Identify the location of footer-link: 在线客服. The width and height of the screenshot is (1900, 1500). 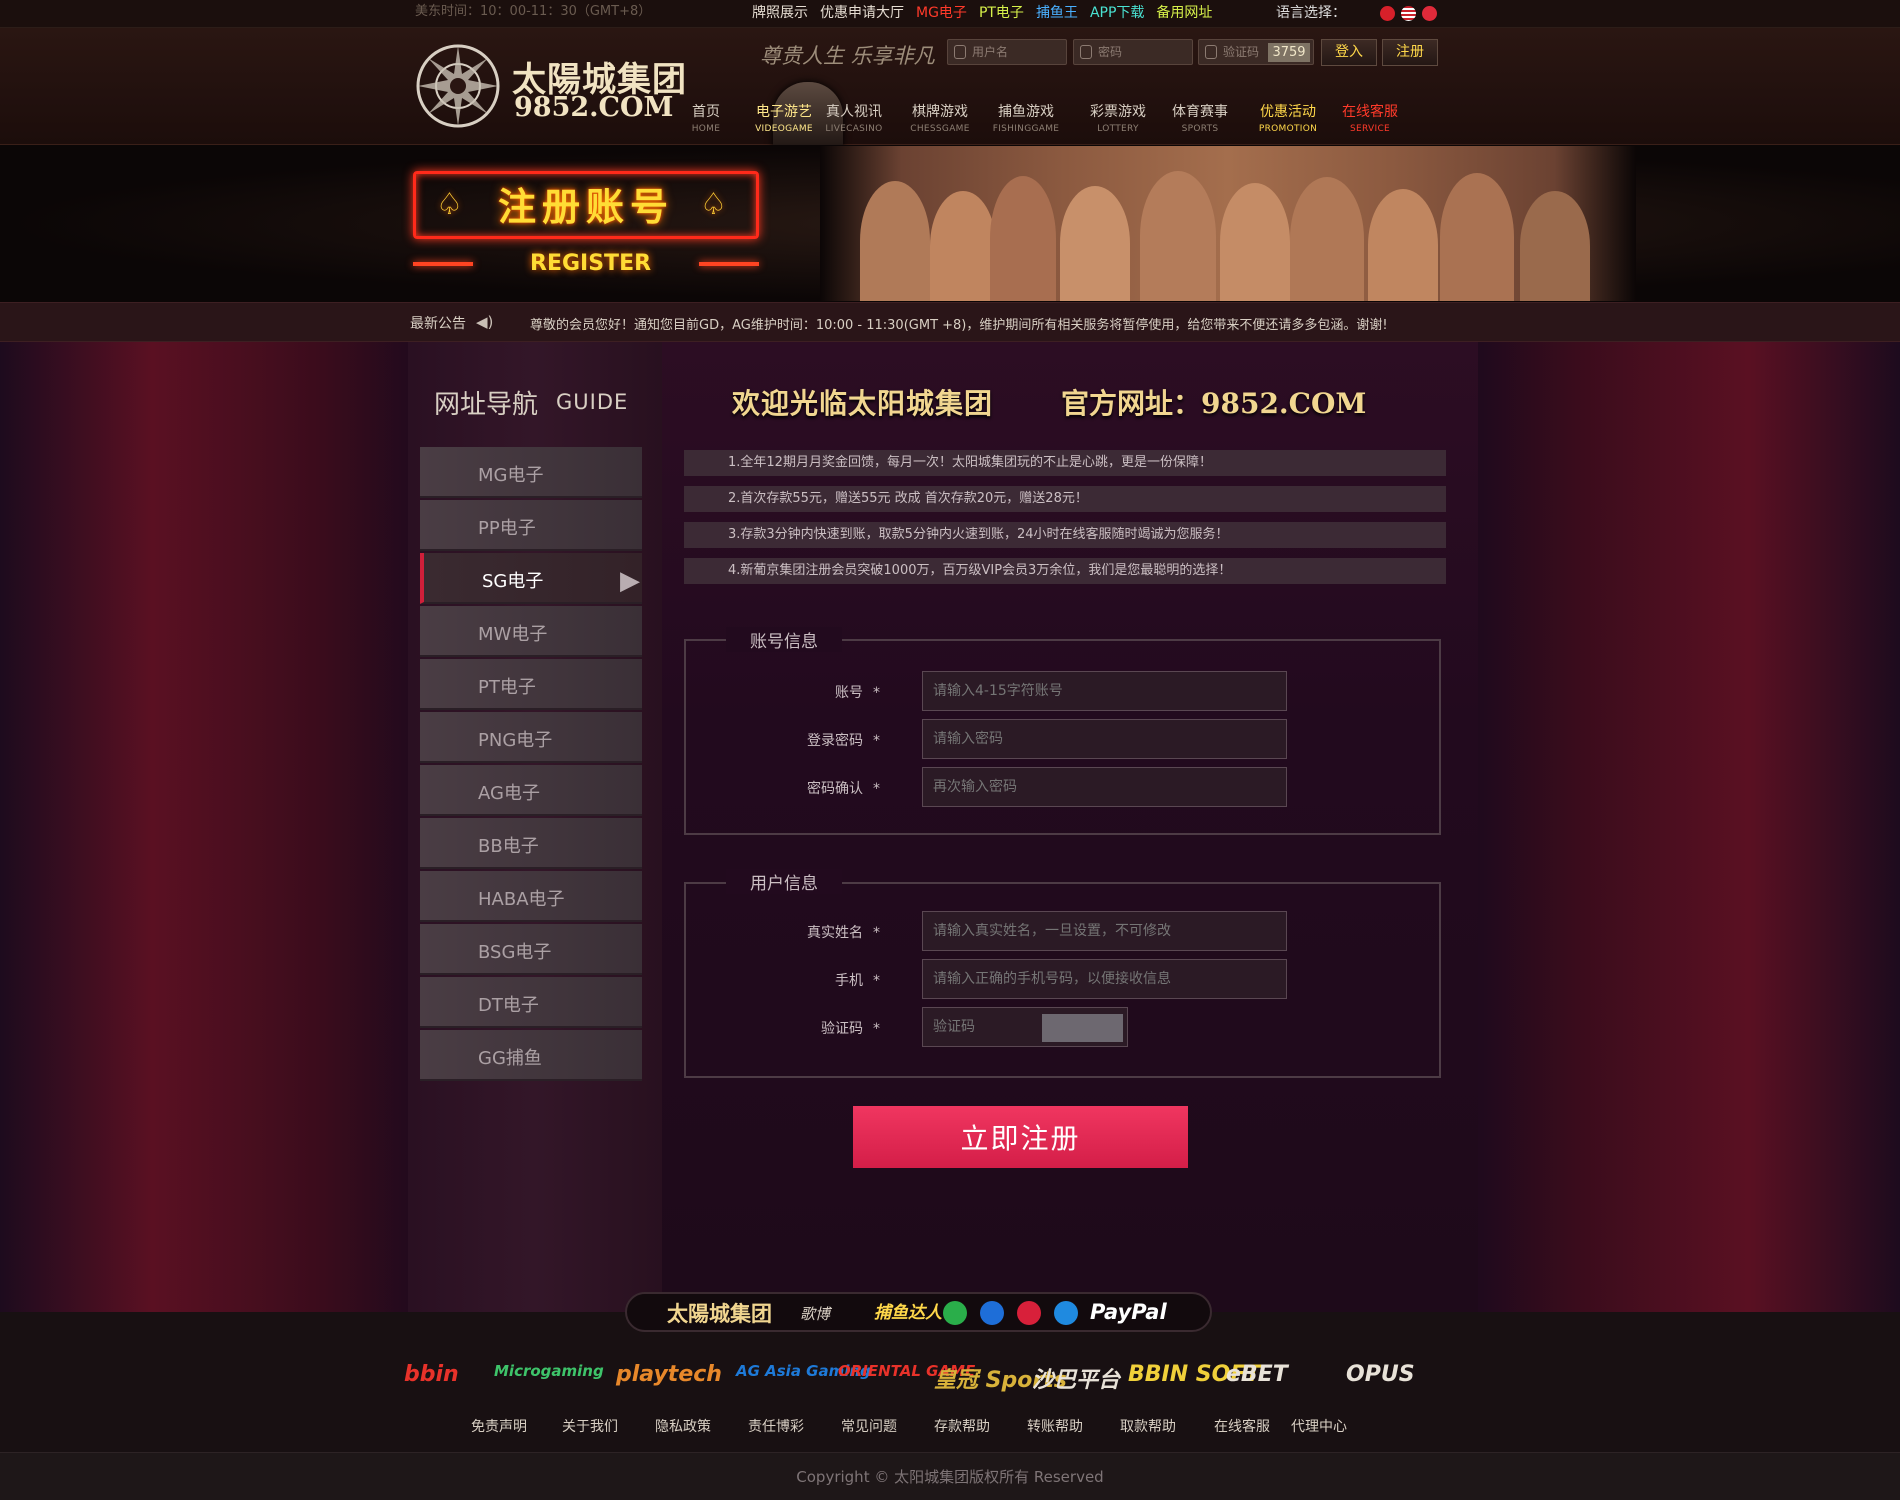
(1242, 1426).